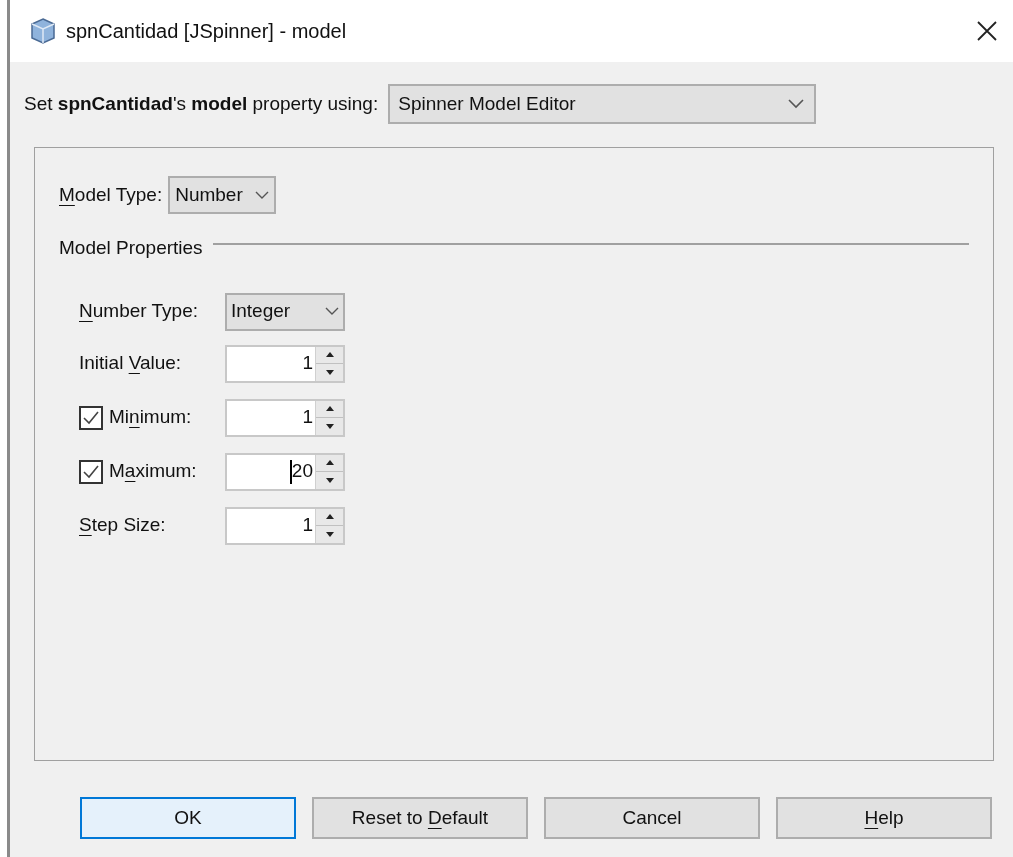  I want to click on window-title: spnCantidad [JSpinner] - model, so click(206, 31).